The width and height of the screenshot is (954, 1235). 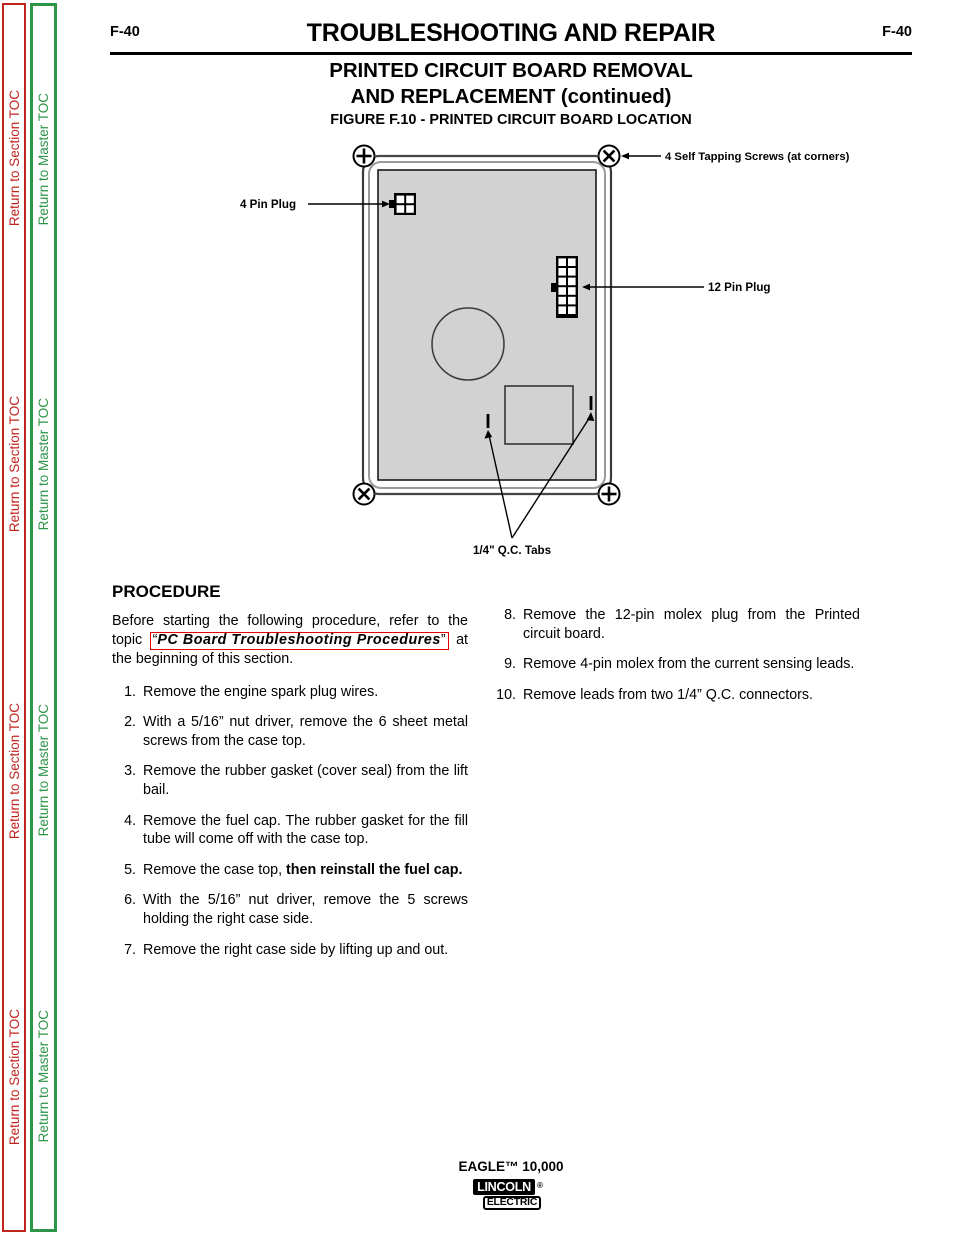 What do you see at coordinates (364, 494) in the screenshot?
I see `screw-bottom-left-icon` at bounding box center [364, 494].